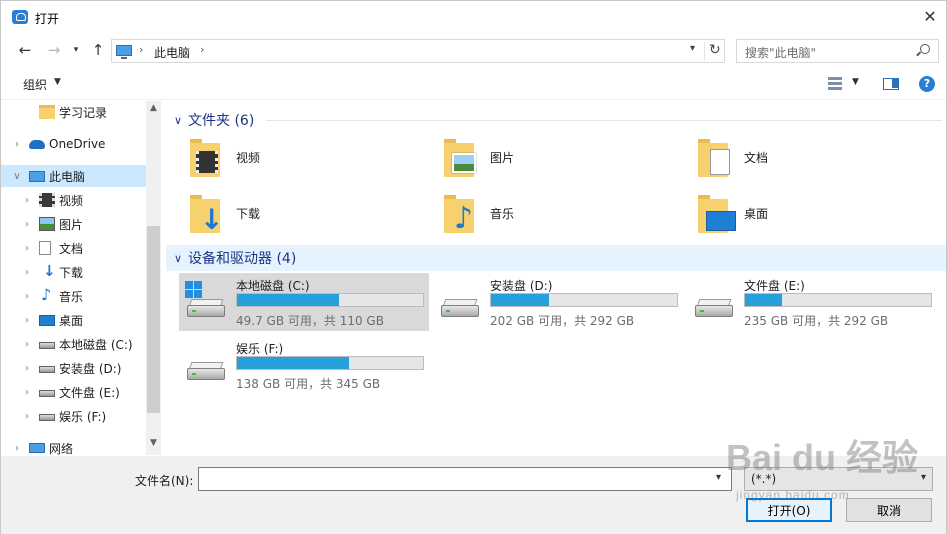  I want to click on sidebar-item-5: › 图片, so click(73, 224).